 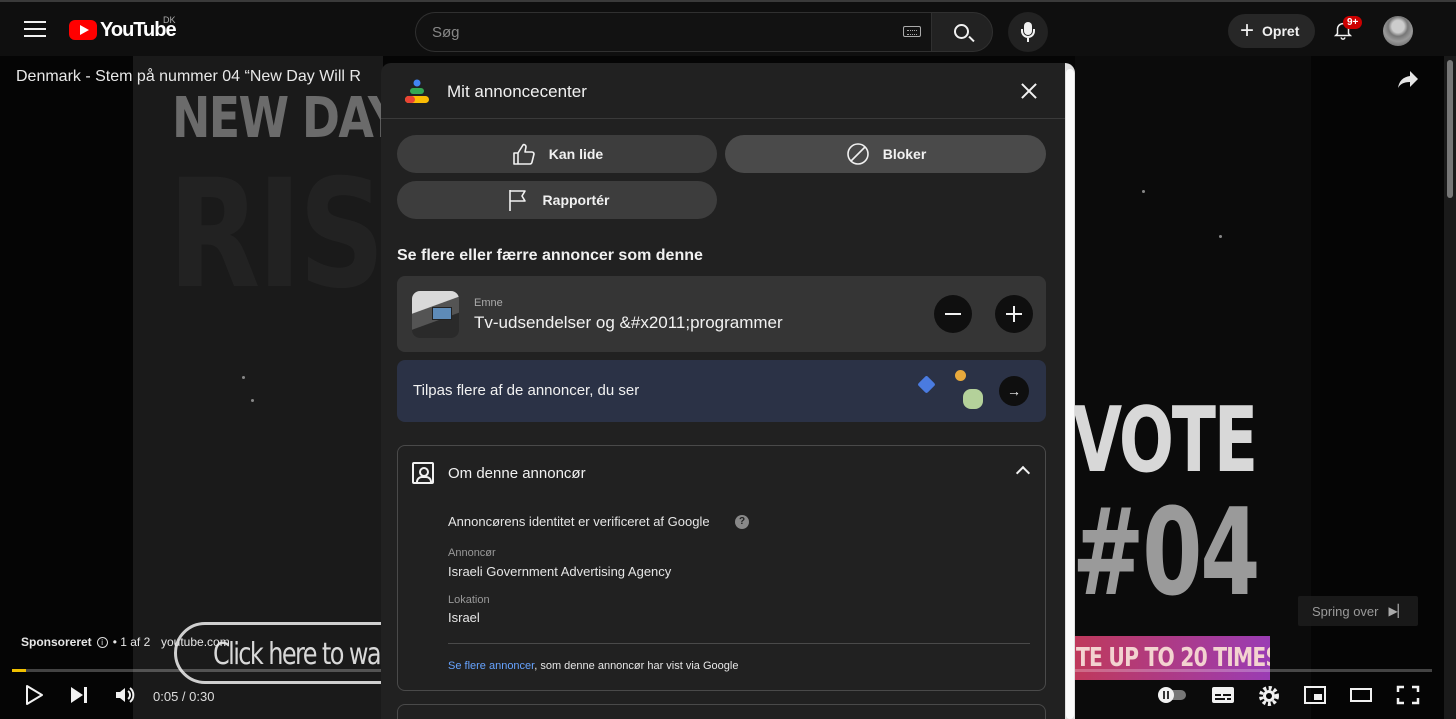 I want to click on see-more-link: Se flere annoncer, so click(x=491, y=666).